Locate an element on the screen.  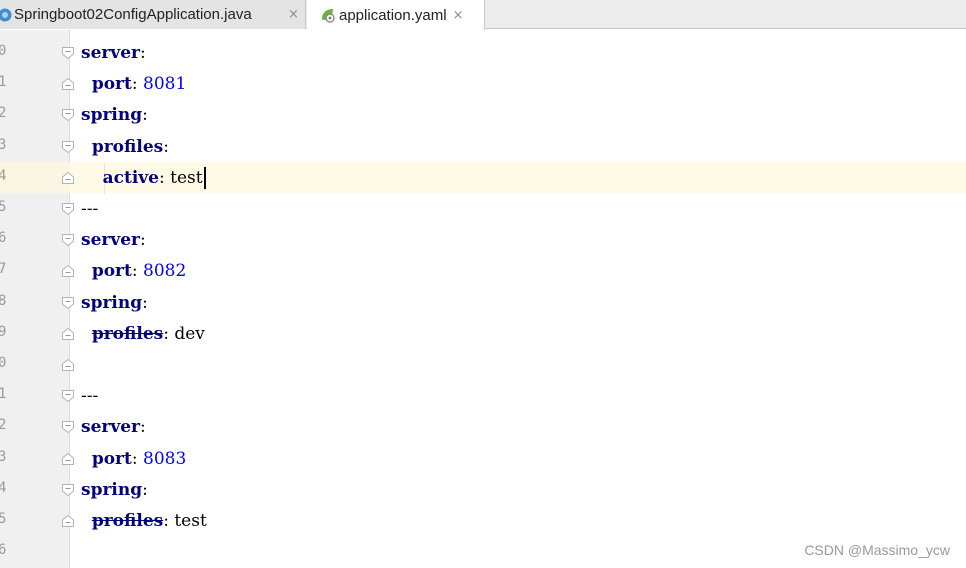
yaml-number: 8081 is located at coordinates (165, 84).